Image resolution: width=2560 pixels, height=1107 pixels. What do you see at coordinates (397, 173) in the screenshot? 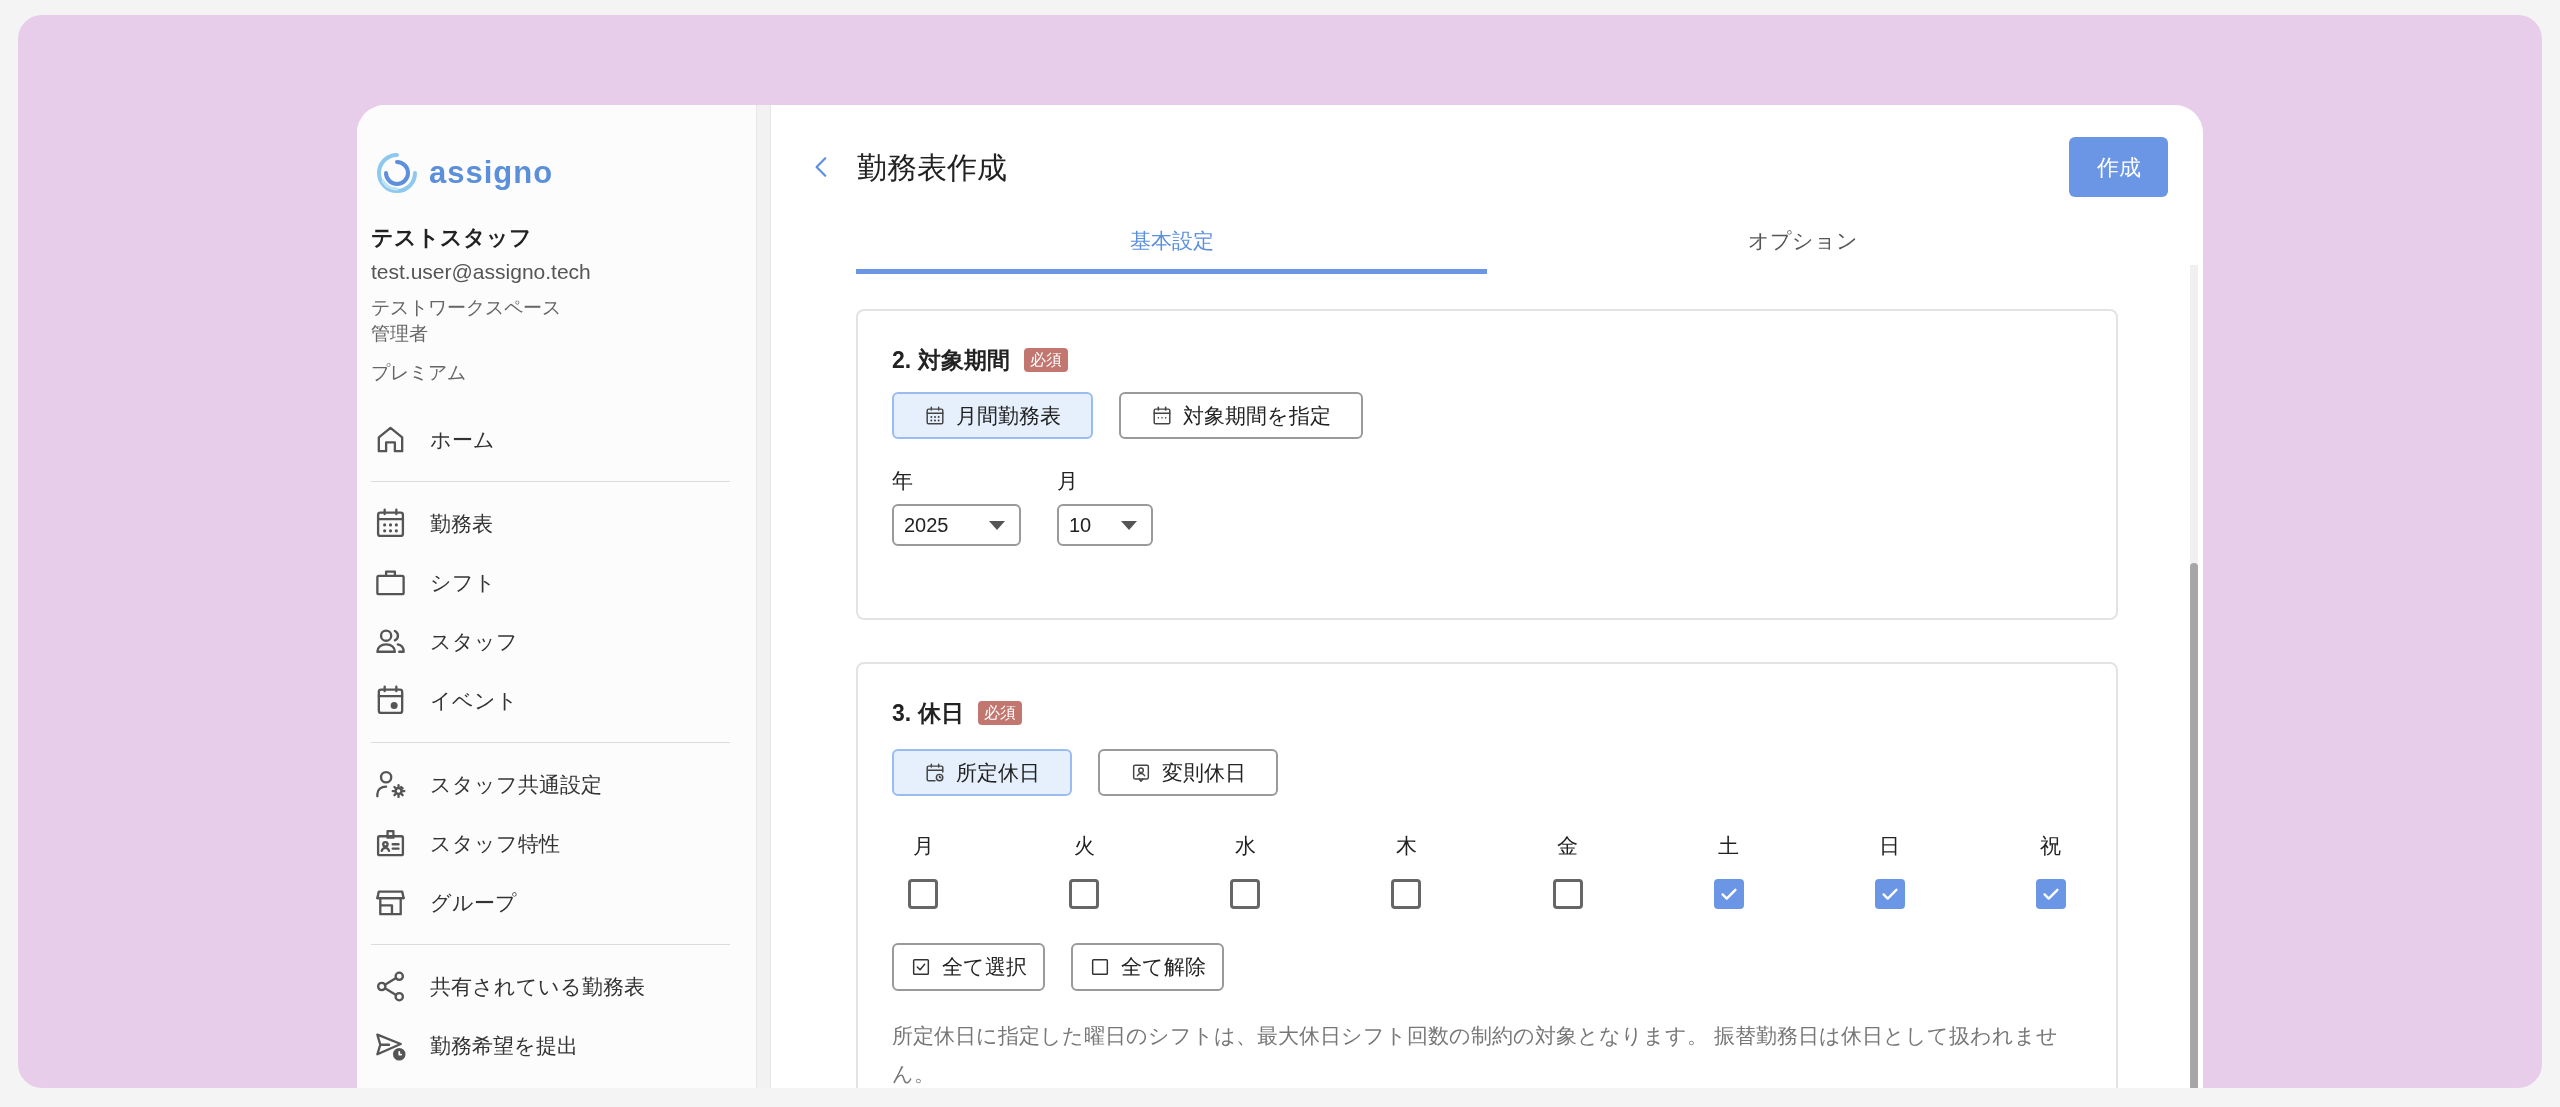
I see `logo-icon` at bounding box center [397, 173].